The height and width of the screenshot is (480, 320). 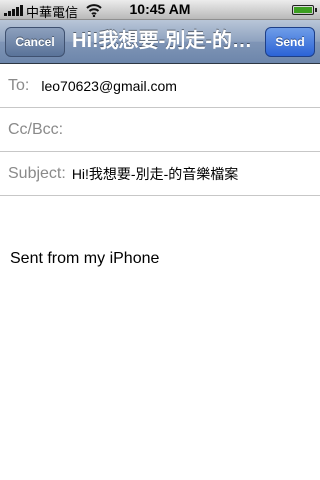 I want to click on send-button: Send, so click(x=290, y=42).